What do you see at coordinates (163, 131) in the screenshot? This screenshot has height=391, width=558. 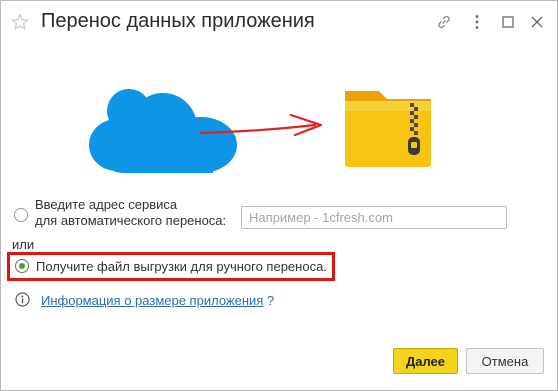 I see `cloud-icon` at bounding box center [163, 131].